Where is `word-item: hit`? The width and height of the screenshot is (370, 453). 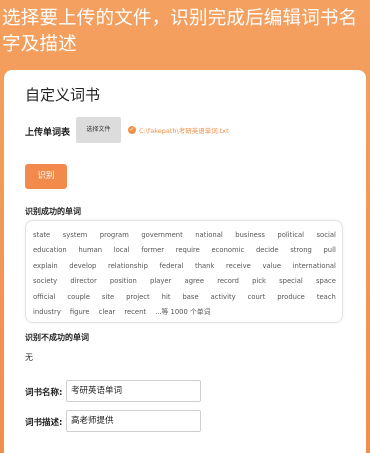
word-item: hit is located at coordinates (166, 296).